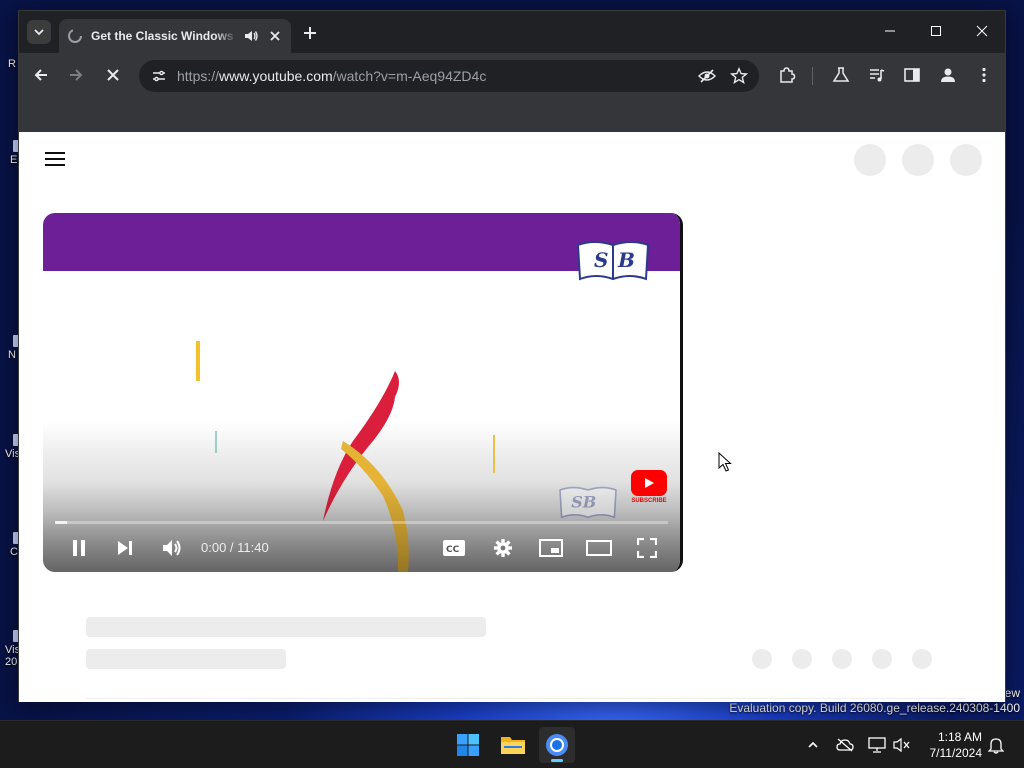 This screenshot has width=1024, height=768. Describe the element at coordinates (11, 662) in the screenshot. I see `desktop-icon-label: 20` at that location.